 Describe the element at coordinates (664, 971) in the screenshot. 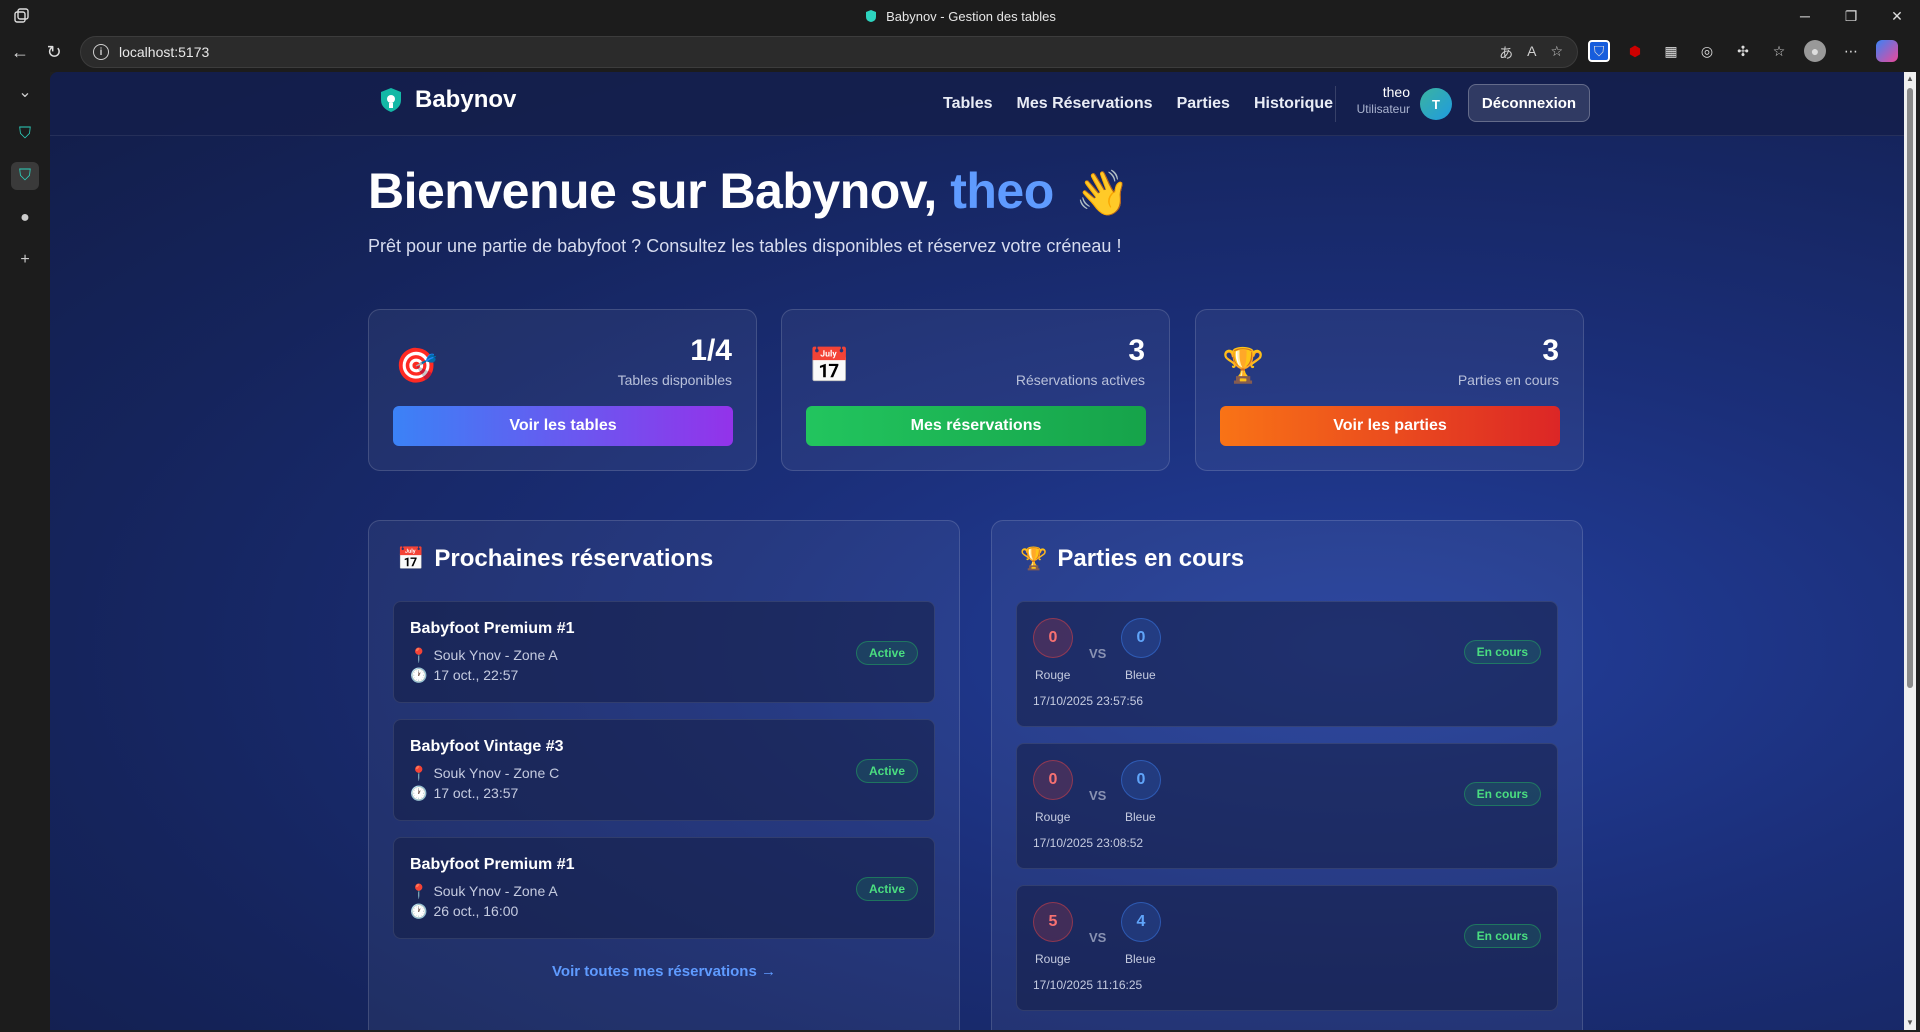

I see `see-all-reservations-link: Voir toutes mes réservations →` at that location.